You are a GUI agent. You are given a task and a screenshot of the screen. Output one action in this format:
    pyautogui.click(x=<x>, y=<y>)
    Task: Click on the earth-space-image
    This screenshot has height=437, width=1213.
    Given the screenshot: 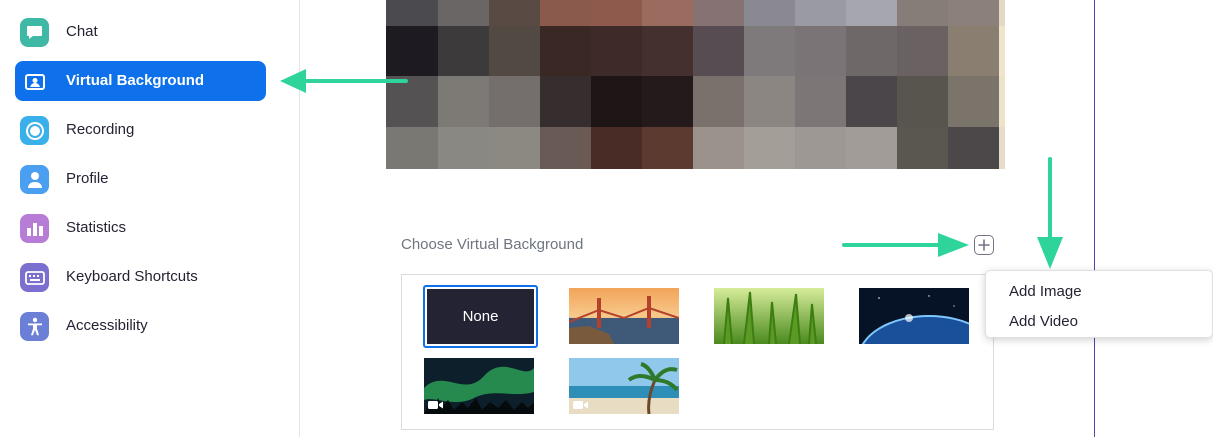 What is the action you would take?
    pyautogui.click(x=914, y=316)
    